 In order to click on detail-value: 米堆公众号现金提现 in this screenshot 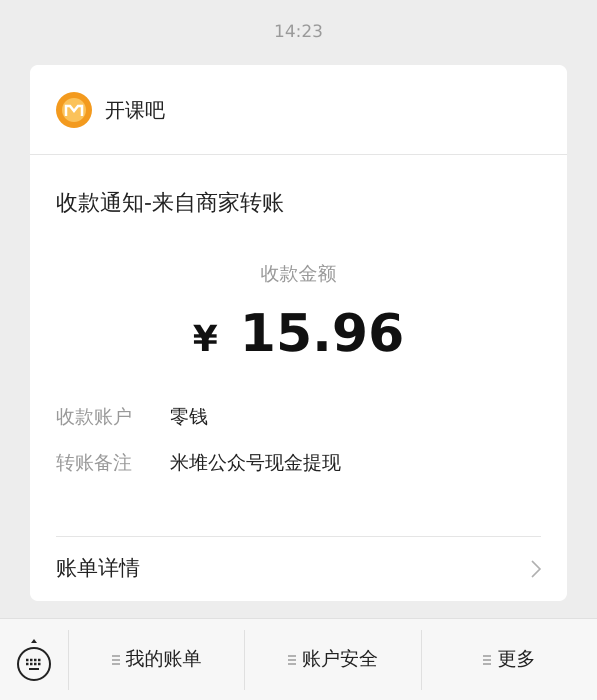, I will do `click(255, 463)`.